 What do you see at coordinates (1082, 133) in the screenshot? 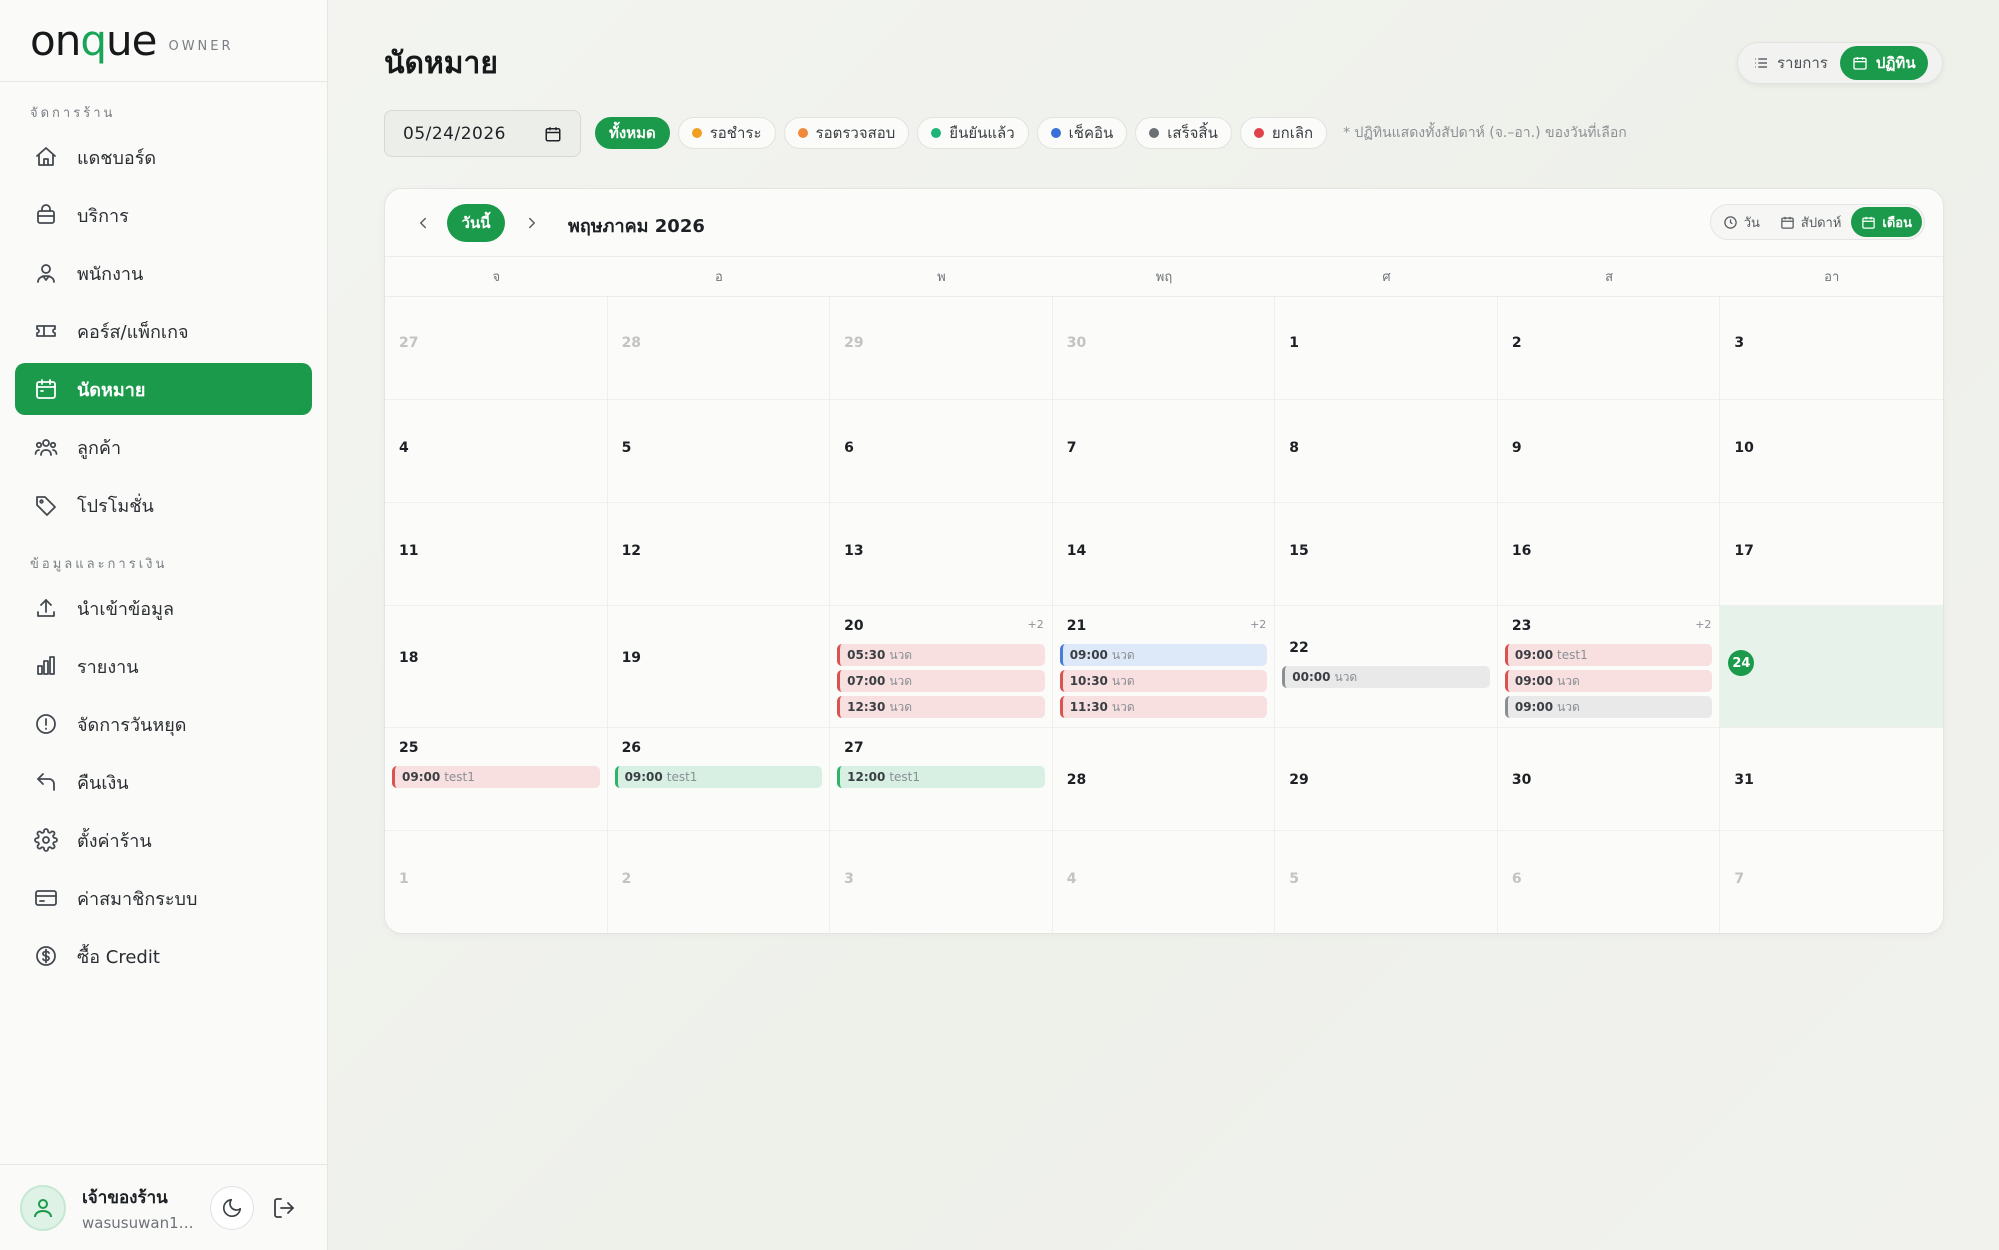
I see `filter-chip: เช็คอิน` at bounding box center [1082, 133].